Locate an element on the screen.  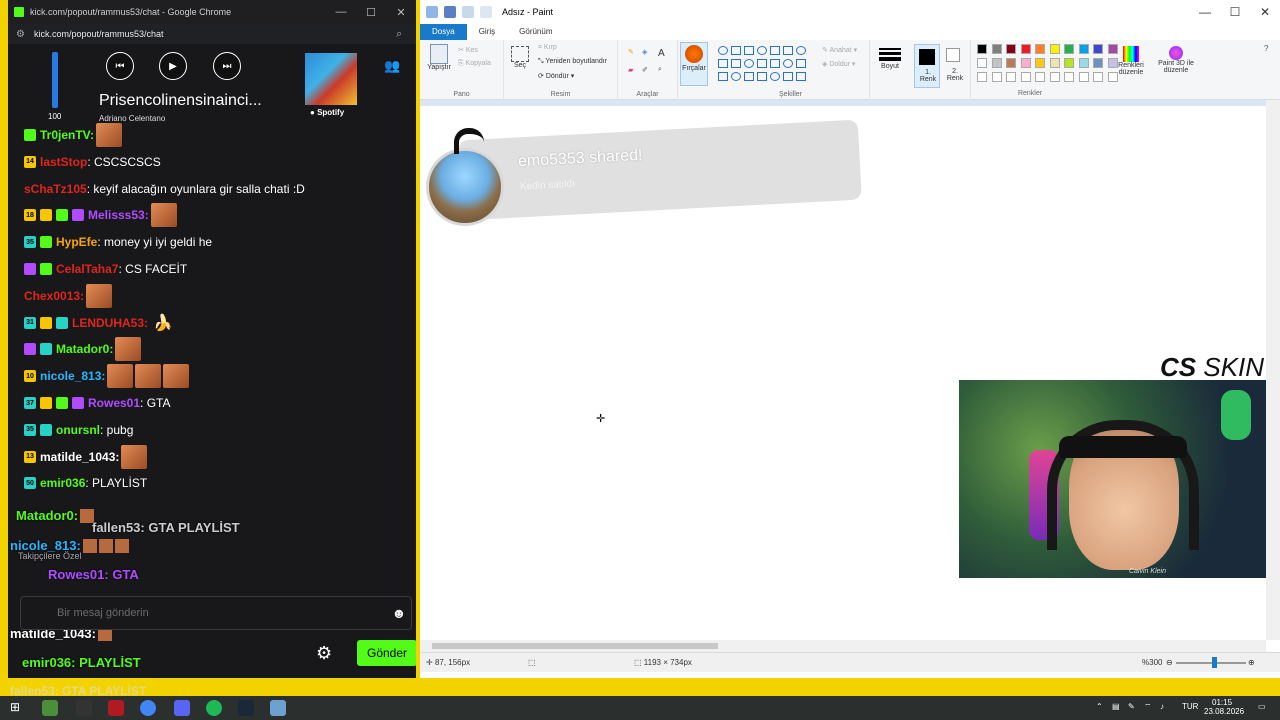
play-icon: ▶ is located at coordinates (173, 66).